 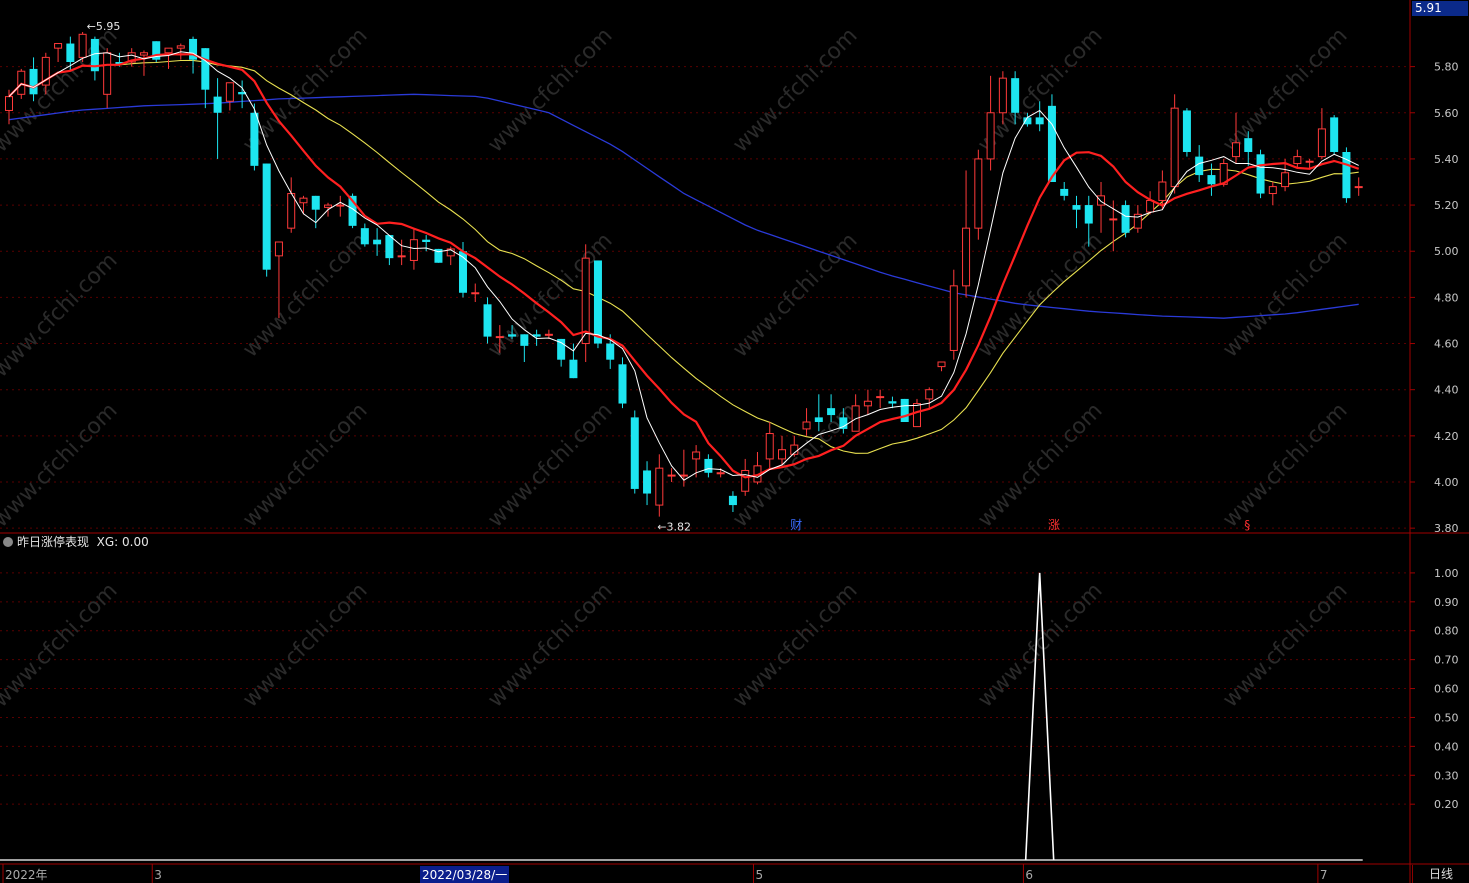 What do you see at coordinates (1446, 436) in the screenshot?
I see `y-tick-label: 4.20` at bounding box center [1446, 436].